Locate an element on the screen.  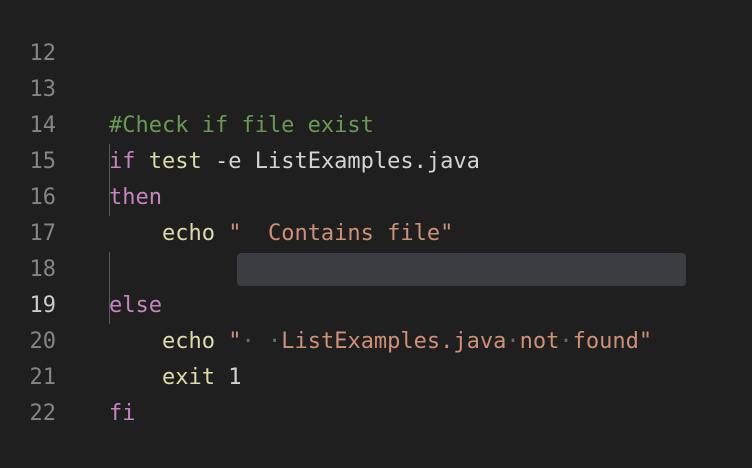
code-line: 12 is located at coordinates (376, 33).